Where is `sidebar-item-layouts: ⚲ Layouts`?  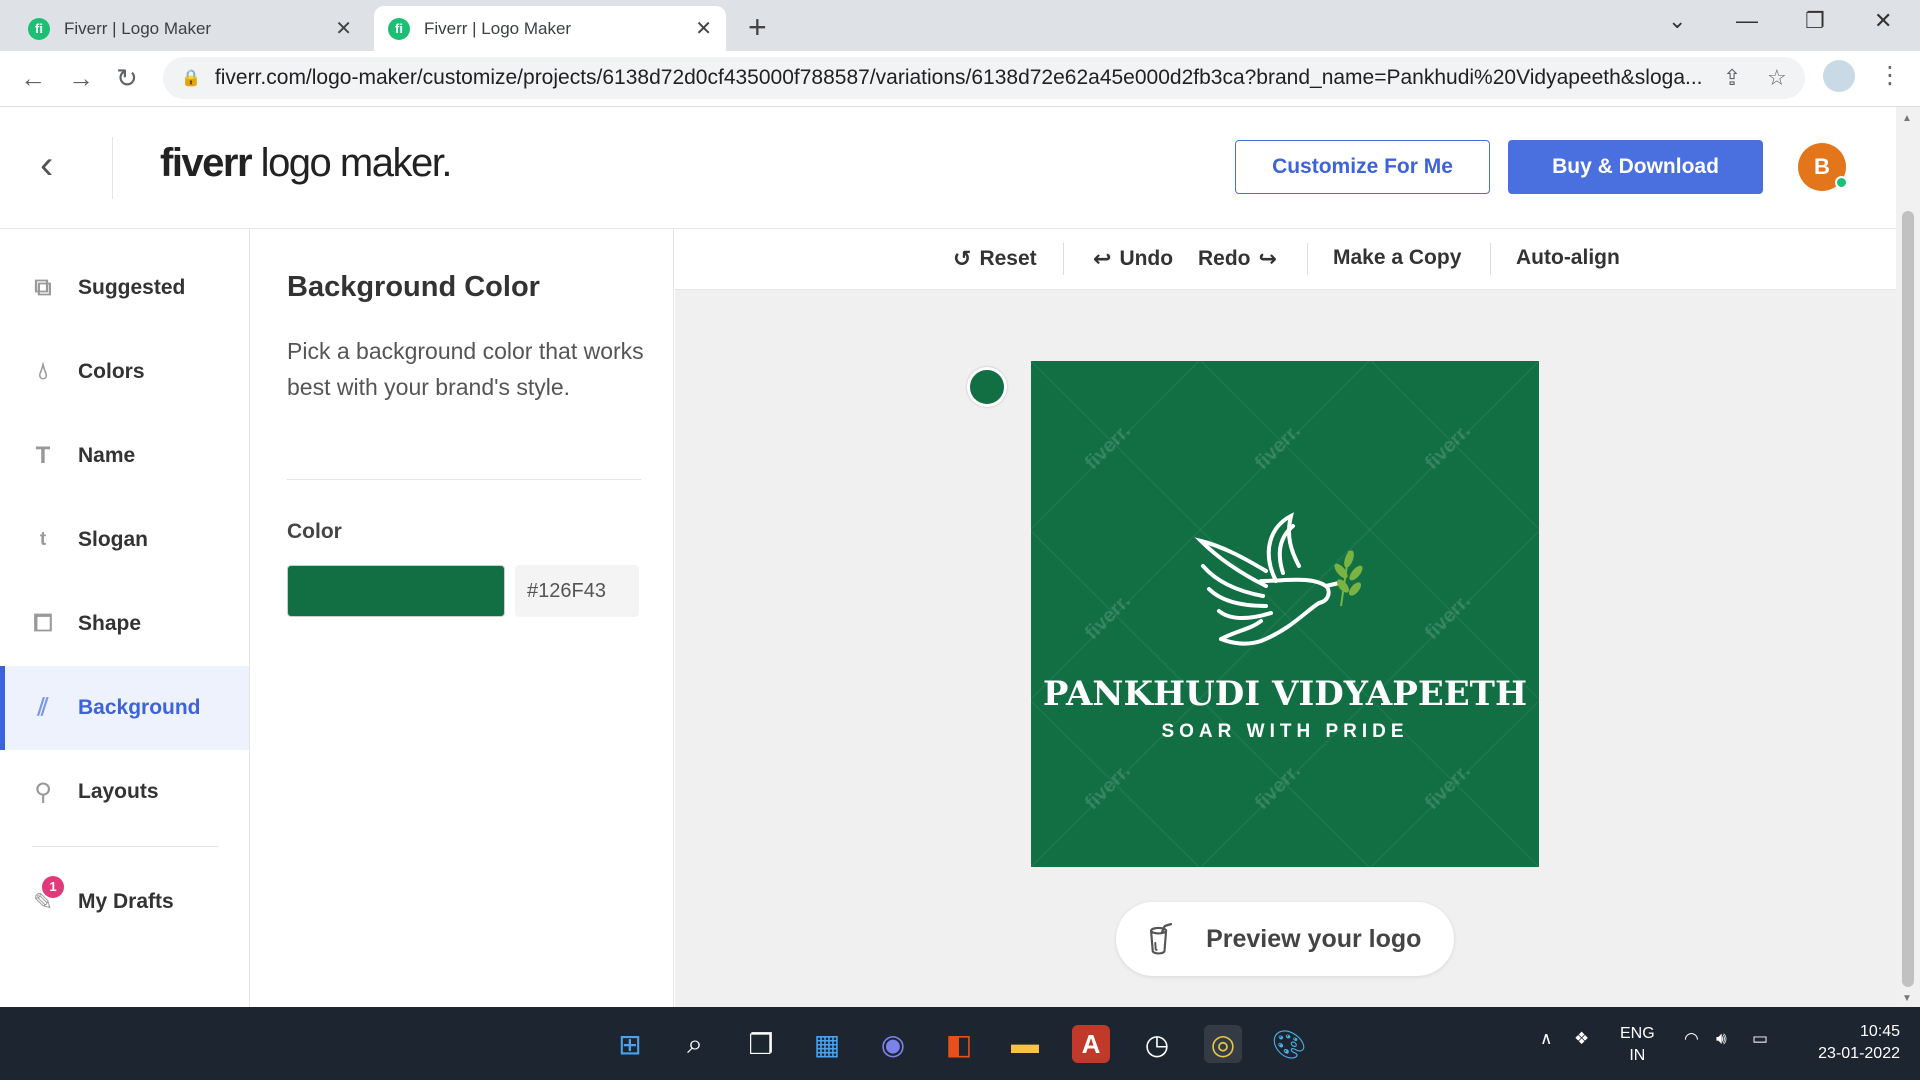
sidebar-item-layouts: ⚲ Layouts is located at coordinates (124, 792).